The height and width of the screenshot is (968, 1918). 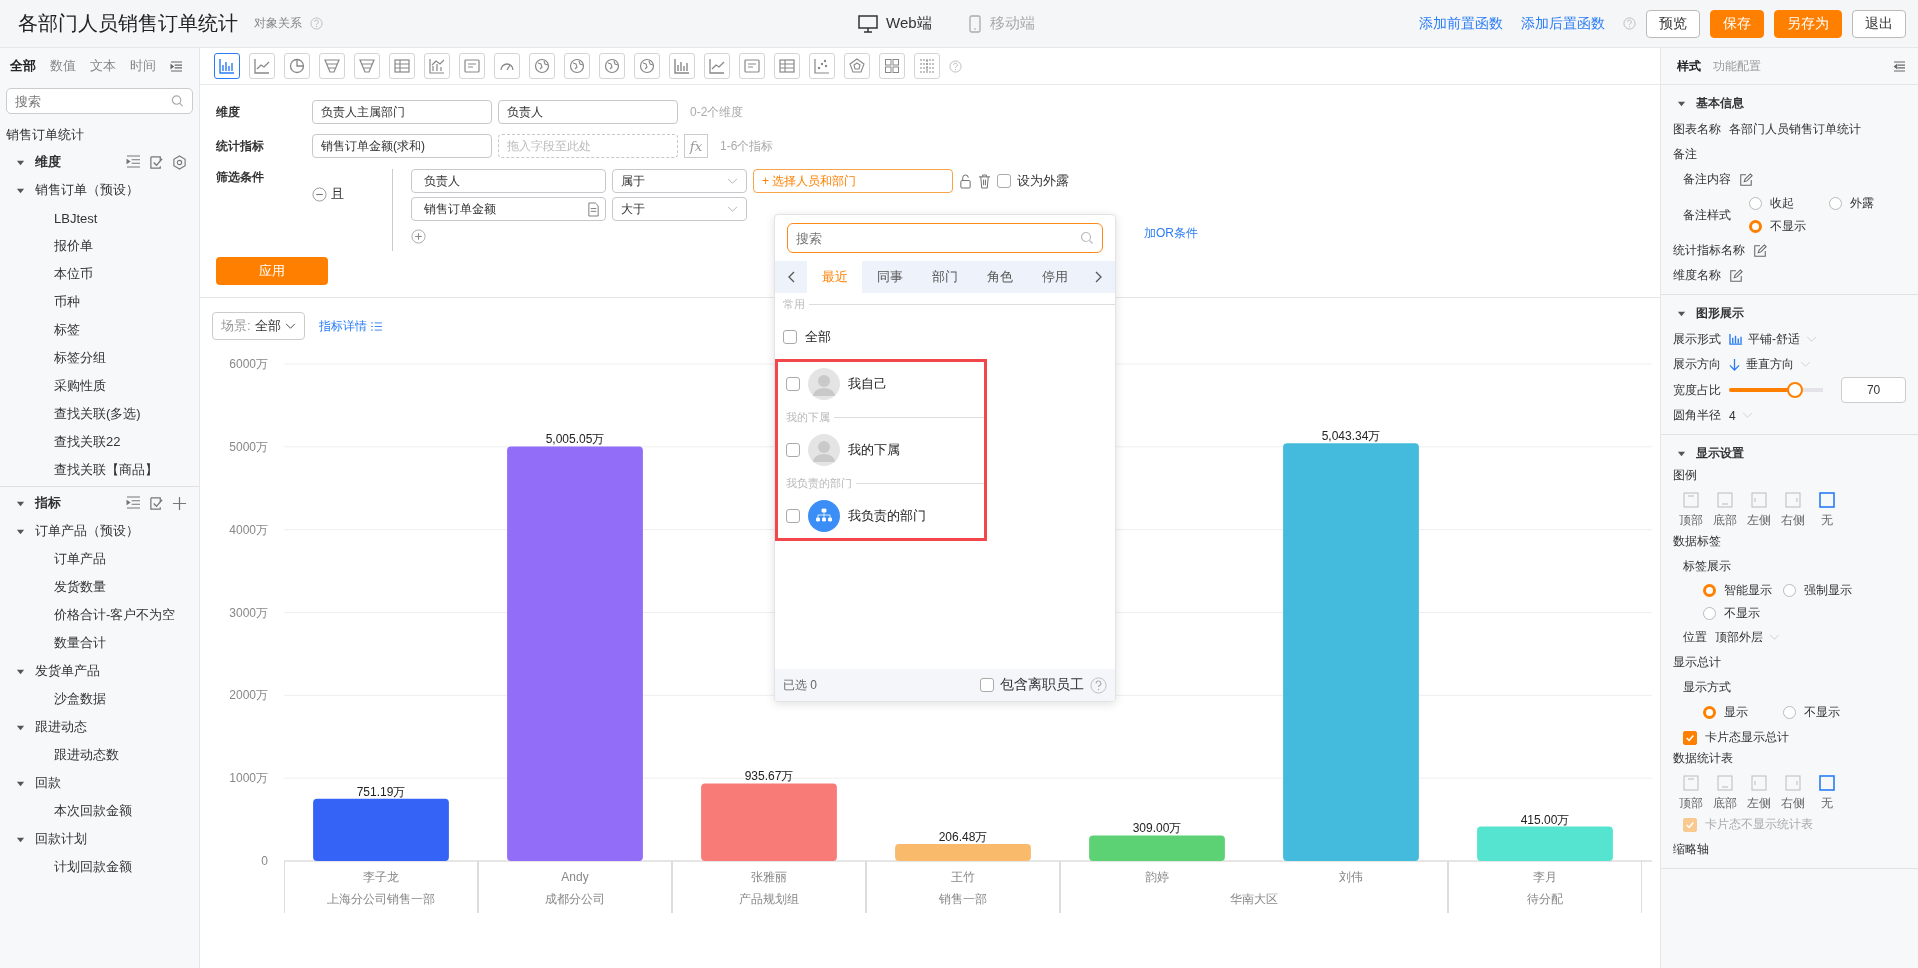 I want to click on setting-select: 垂直方向, so click(x=1770, y=364).